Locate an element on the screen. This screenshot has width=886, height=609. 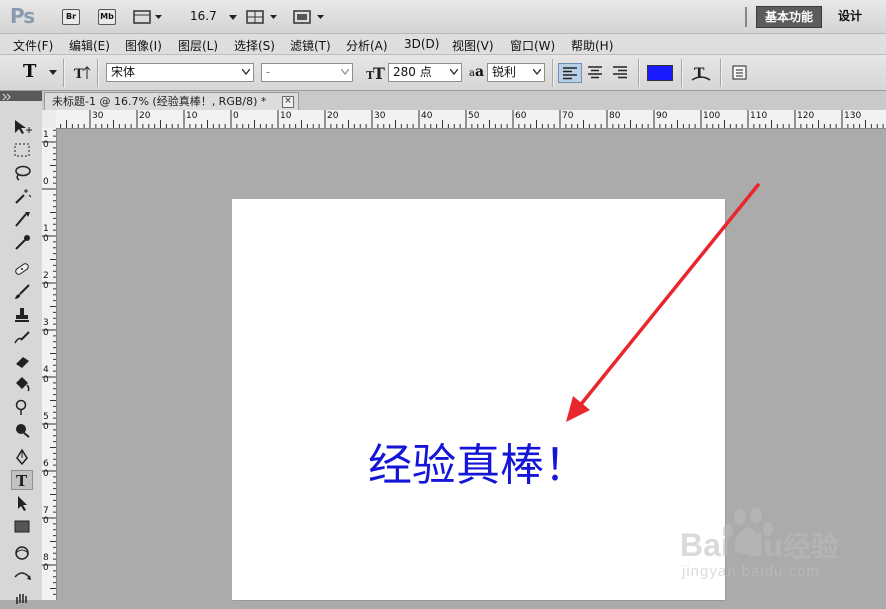
baidu-jingyan-watermark: Bai du经验 jingyan.baidu.com is located at coordinates (780, 550).